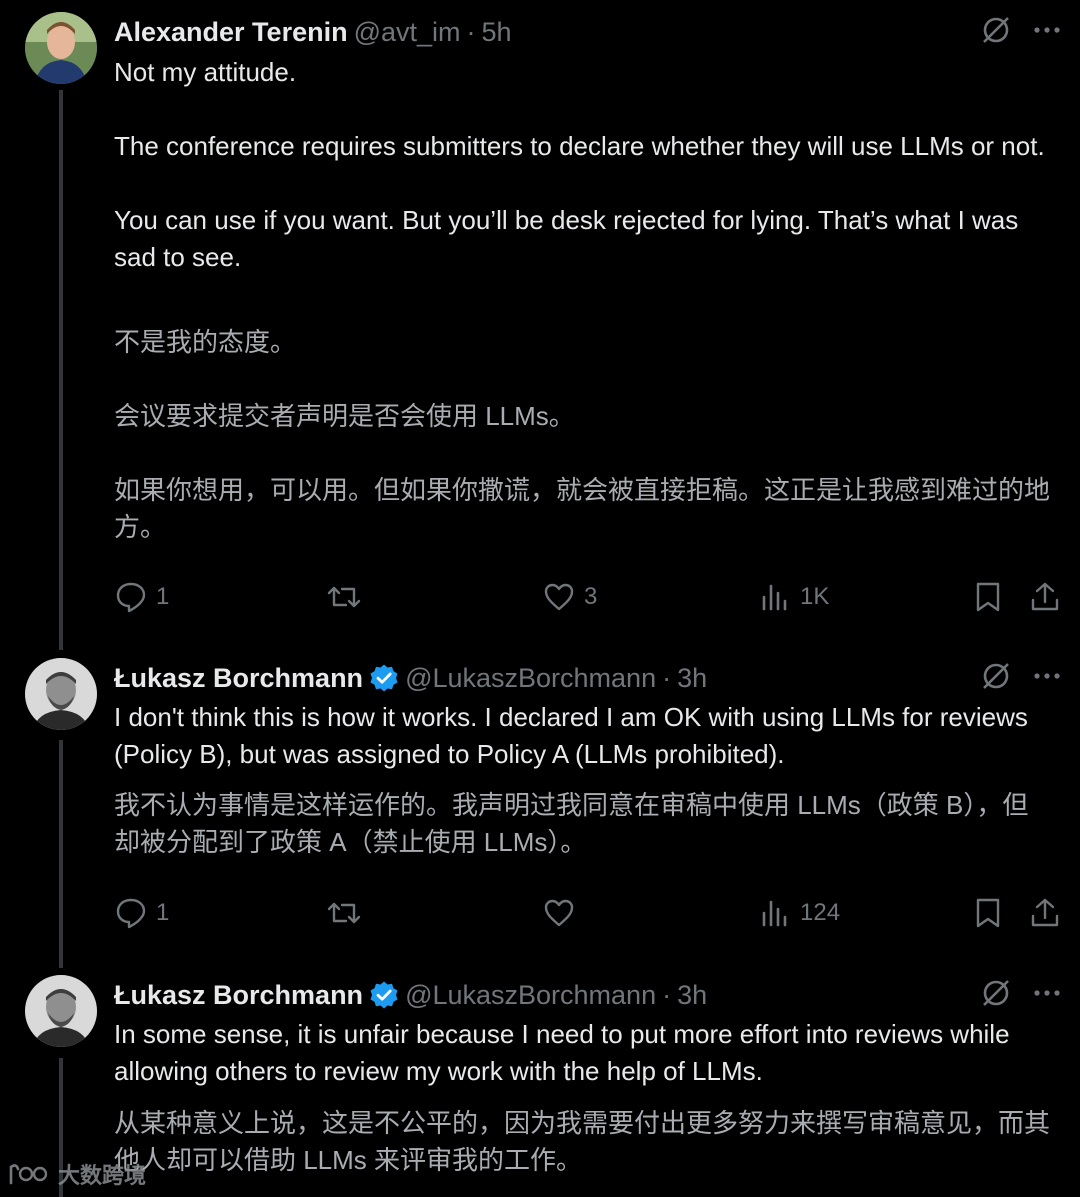 The image size is (1080, 1197). What do you see at coordinates (231, 32) in the screenshot?
I see `author-name: Alexander Terenin` at bounding box center [231, 32].